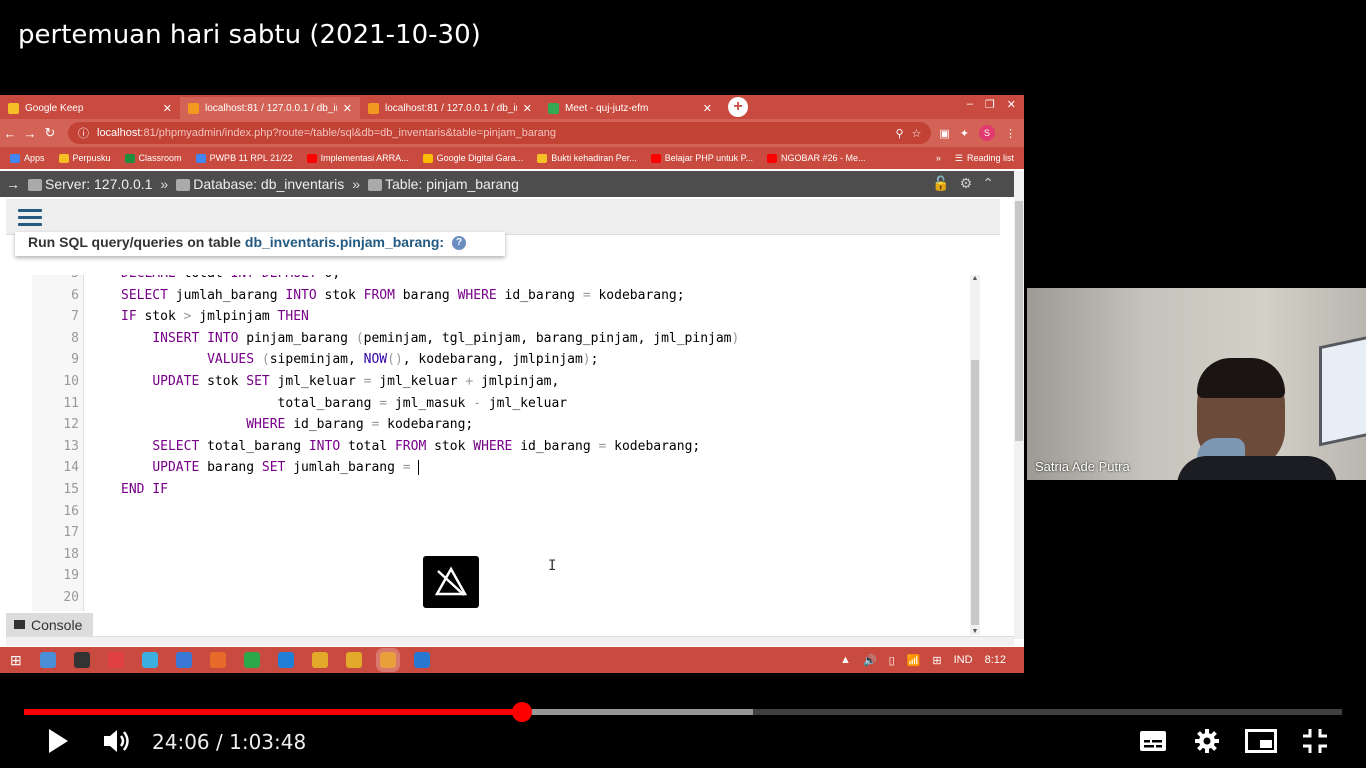 The image size is (1366, 768). I want to click on zoom-icon: ⚲, so click(899, 133).